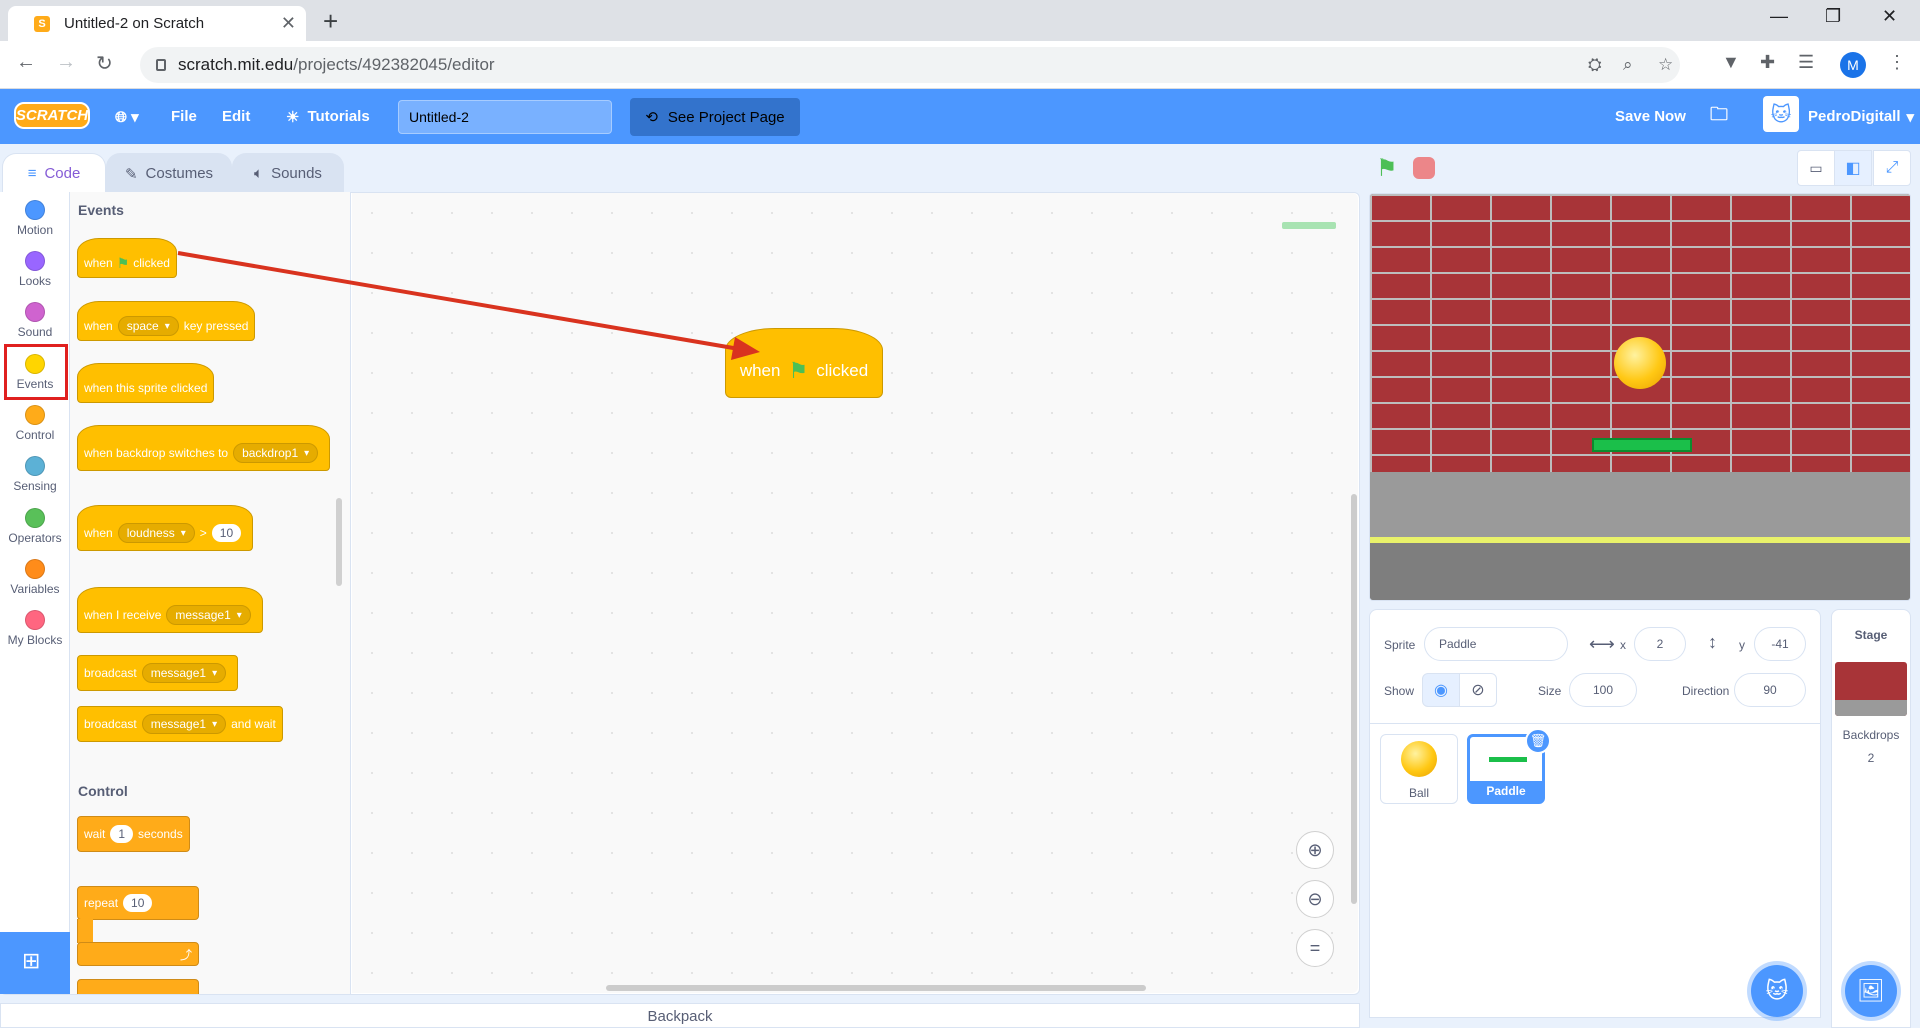 Image resolution: width=1920 pixels, height=1028 pixels. What do you see at coordinates (35, 569) in the screenshot?
I see `variables-dot-icon` at bounding box center [35, 569].